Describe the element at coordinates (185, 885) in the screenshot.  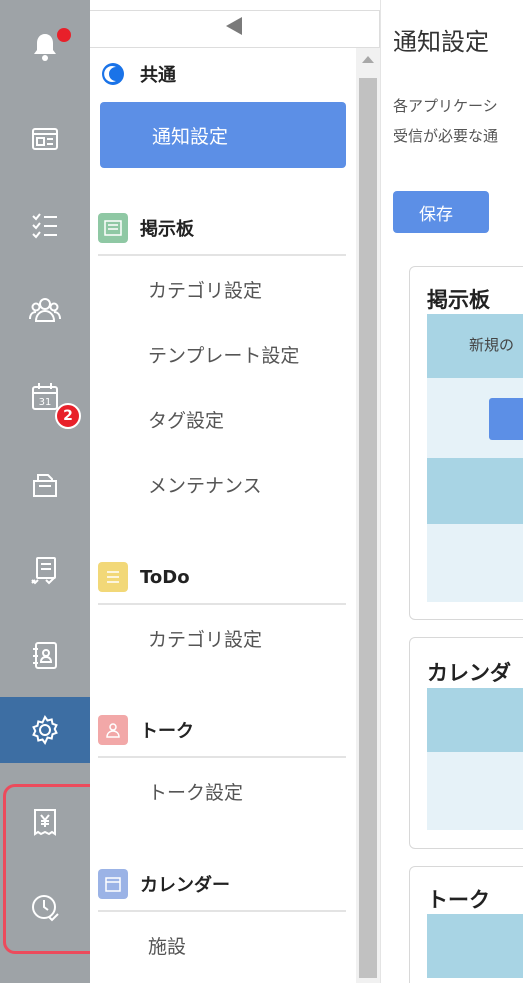
I see `section-title: カレンダー` at that location.